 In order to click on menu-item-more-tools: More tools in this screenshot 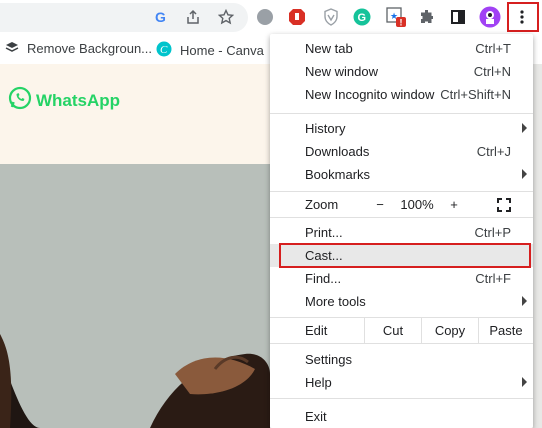, I will do `click(401, 301)`.